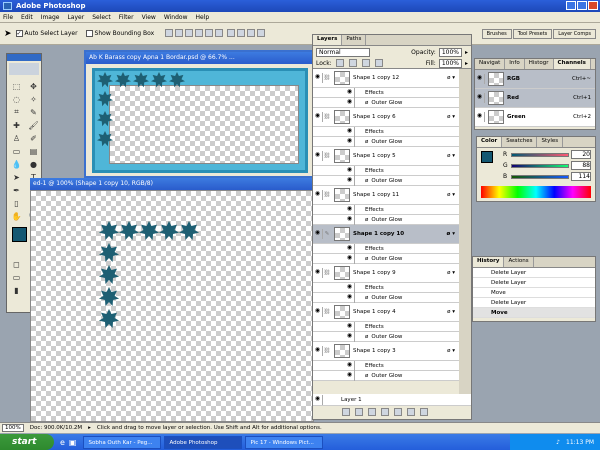 The width and height of the screenshot is (600, 450). I want to click on align-left-icon, so click(199, 32).